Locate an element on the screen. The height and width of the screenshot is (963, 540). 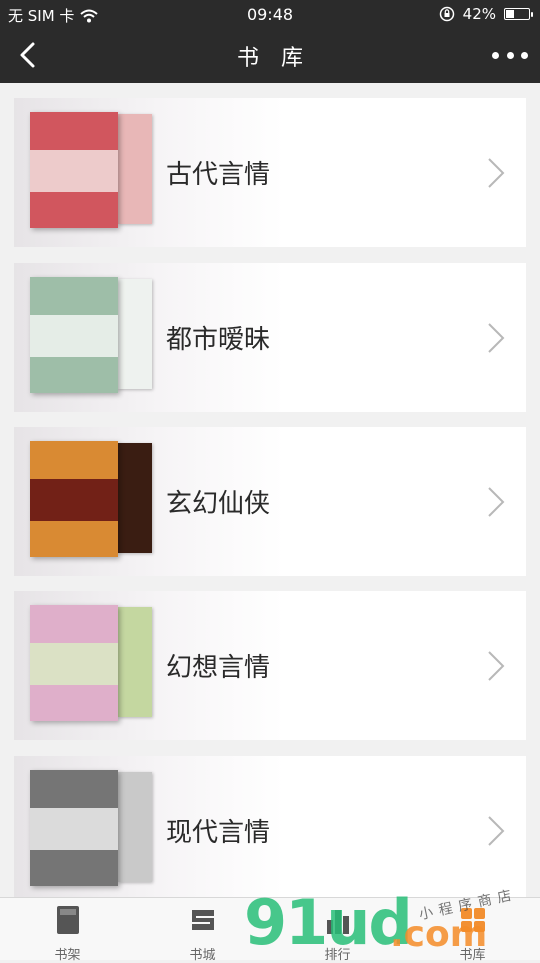
rotation-lock-icon is located at coordinates (446, 14).